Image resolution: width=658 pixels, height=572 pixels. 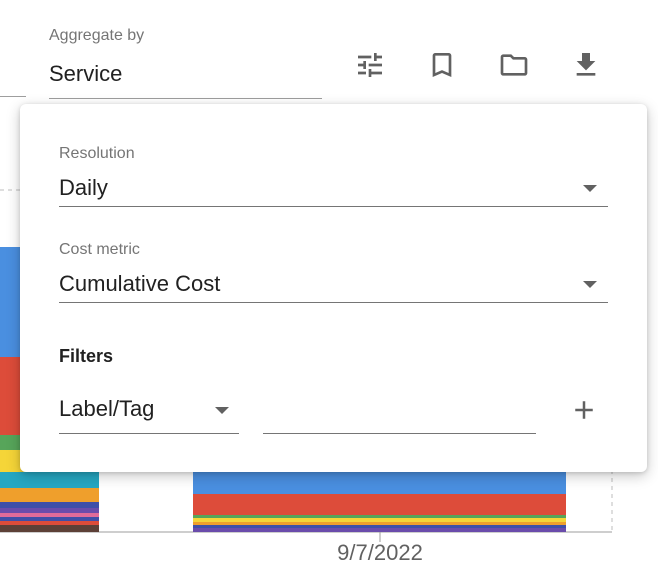 I want to click on tune-icon, so click(x=370, y=65).